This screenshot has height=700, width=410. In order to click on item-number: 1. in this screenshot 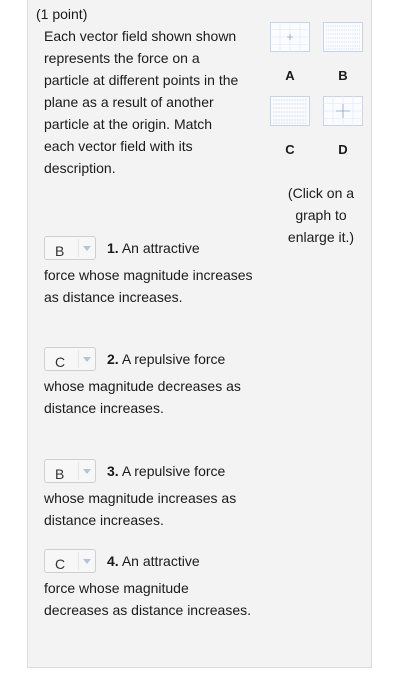, I will do `click(113, 248)`.